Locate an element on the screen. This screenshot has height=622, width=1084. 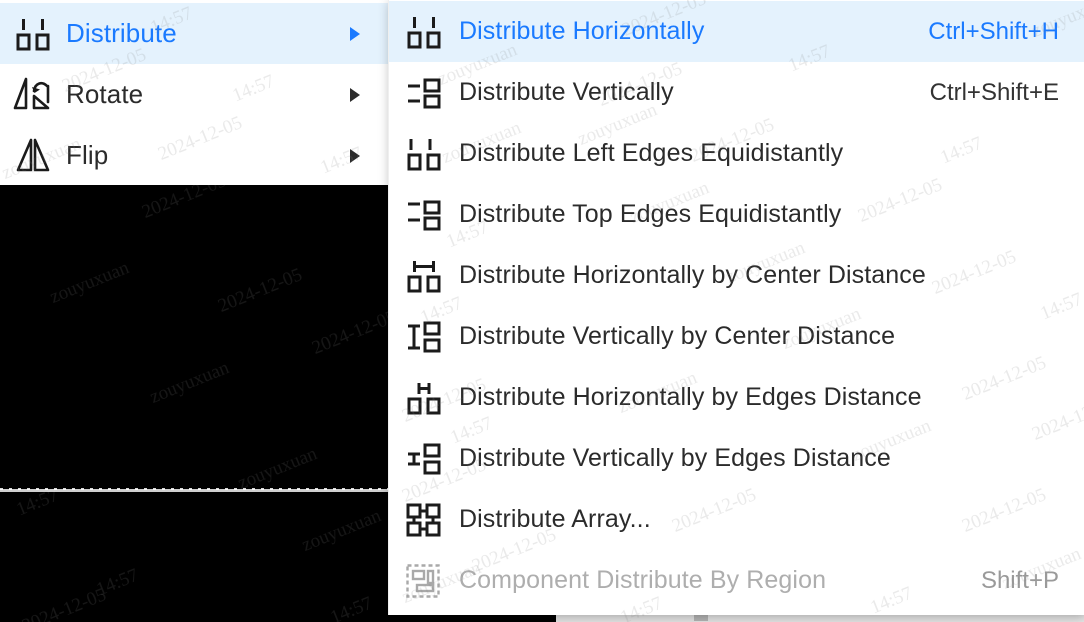
menu-item-component-distribute-by-region: Component Distribute By Region Shift+P is located at coordinates (736, 580).